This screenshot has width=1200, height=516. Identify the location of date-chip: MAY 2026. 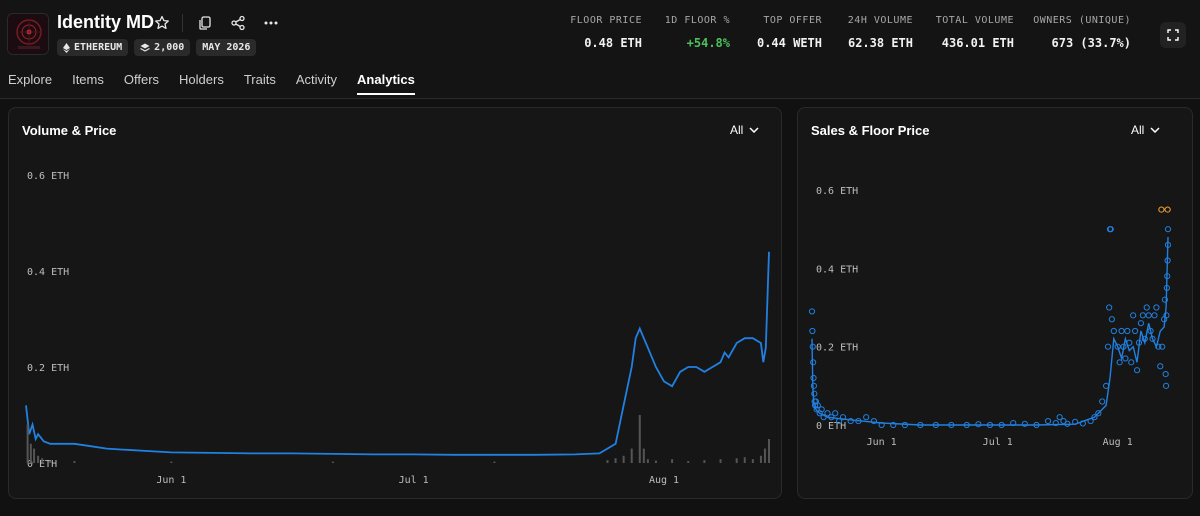
(226, 47).